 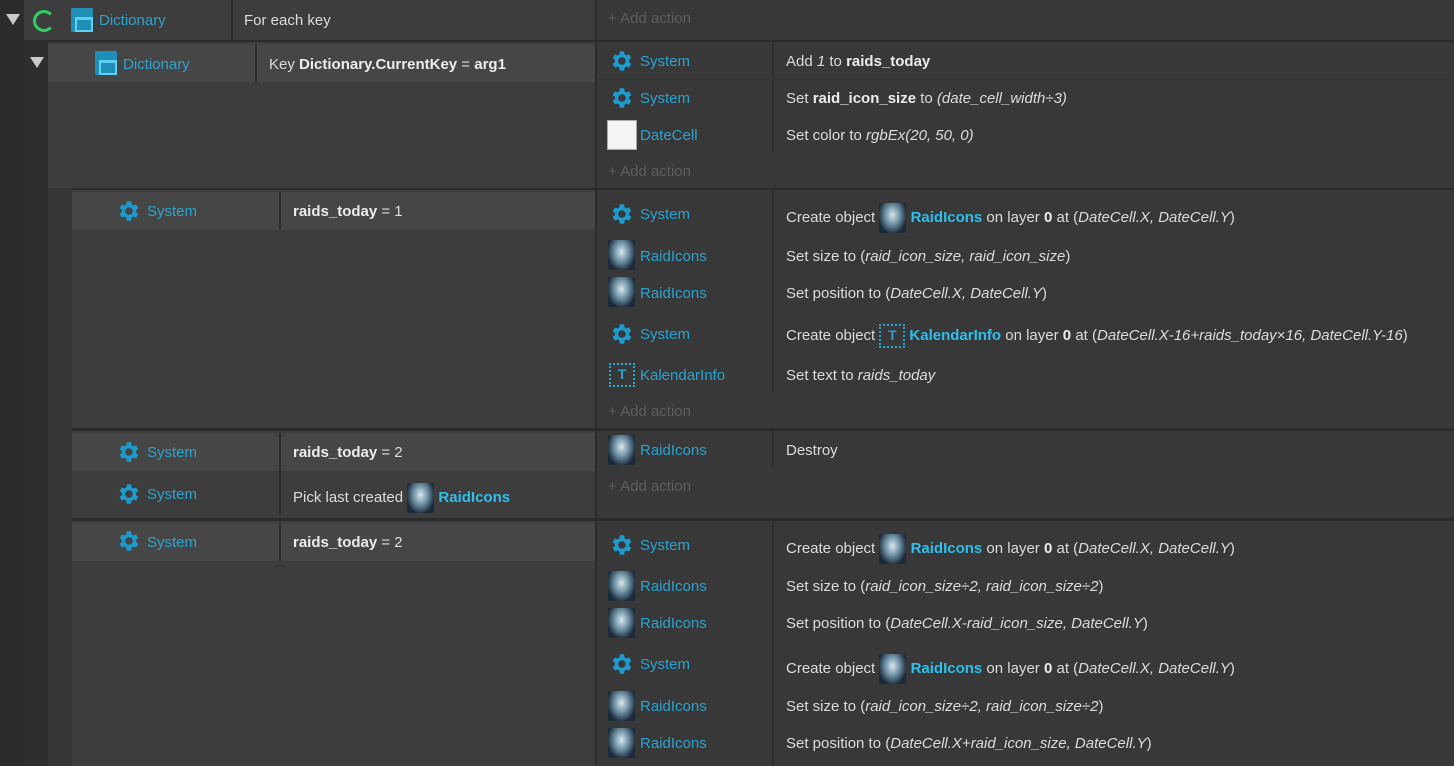 I want to click on action-text: Set text to raids_today, so click(x=860, y=375).